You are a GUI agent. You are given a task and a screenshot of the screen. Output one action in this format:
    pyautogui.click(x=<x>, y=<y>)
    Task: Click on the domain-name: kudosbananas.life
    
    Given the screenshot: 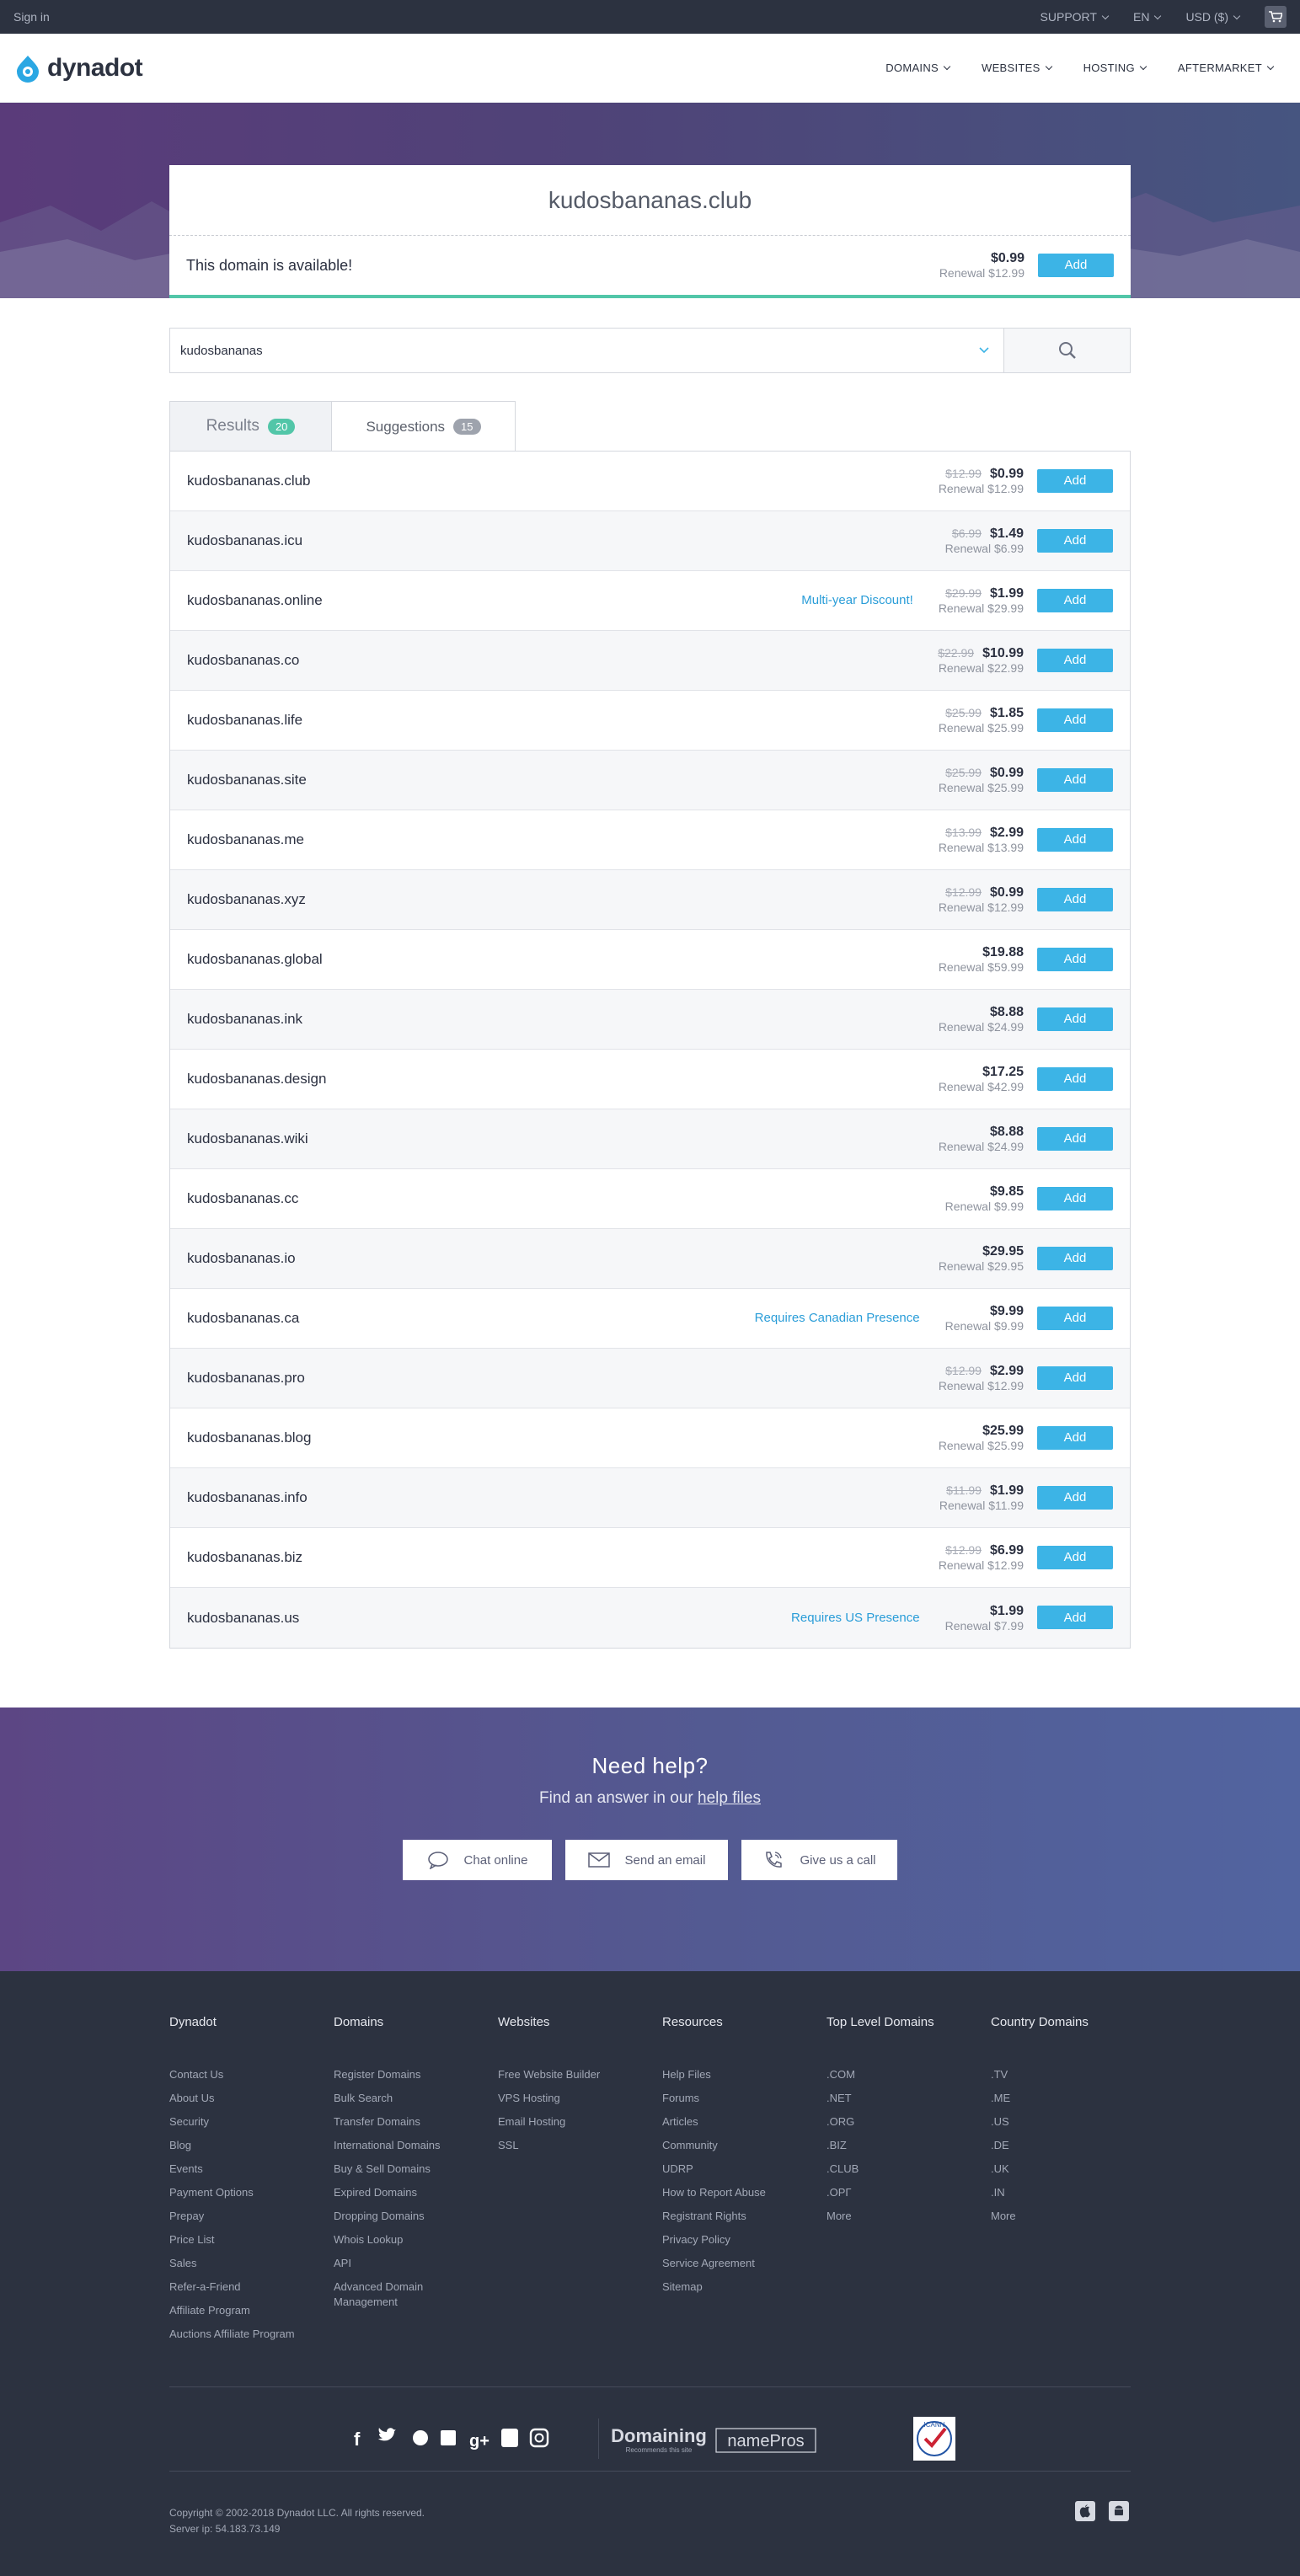 What is the action you would take?
    pyautogui.click(x=244, y=720)
    